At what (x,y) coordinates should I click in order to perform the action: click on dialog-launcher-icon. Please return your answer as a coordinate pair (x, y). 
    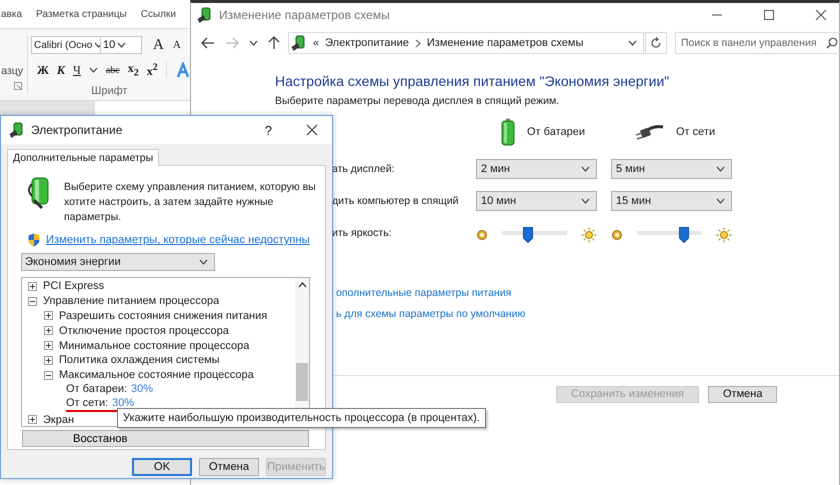
    Looking at the image, I should click on (18, 86).